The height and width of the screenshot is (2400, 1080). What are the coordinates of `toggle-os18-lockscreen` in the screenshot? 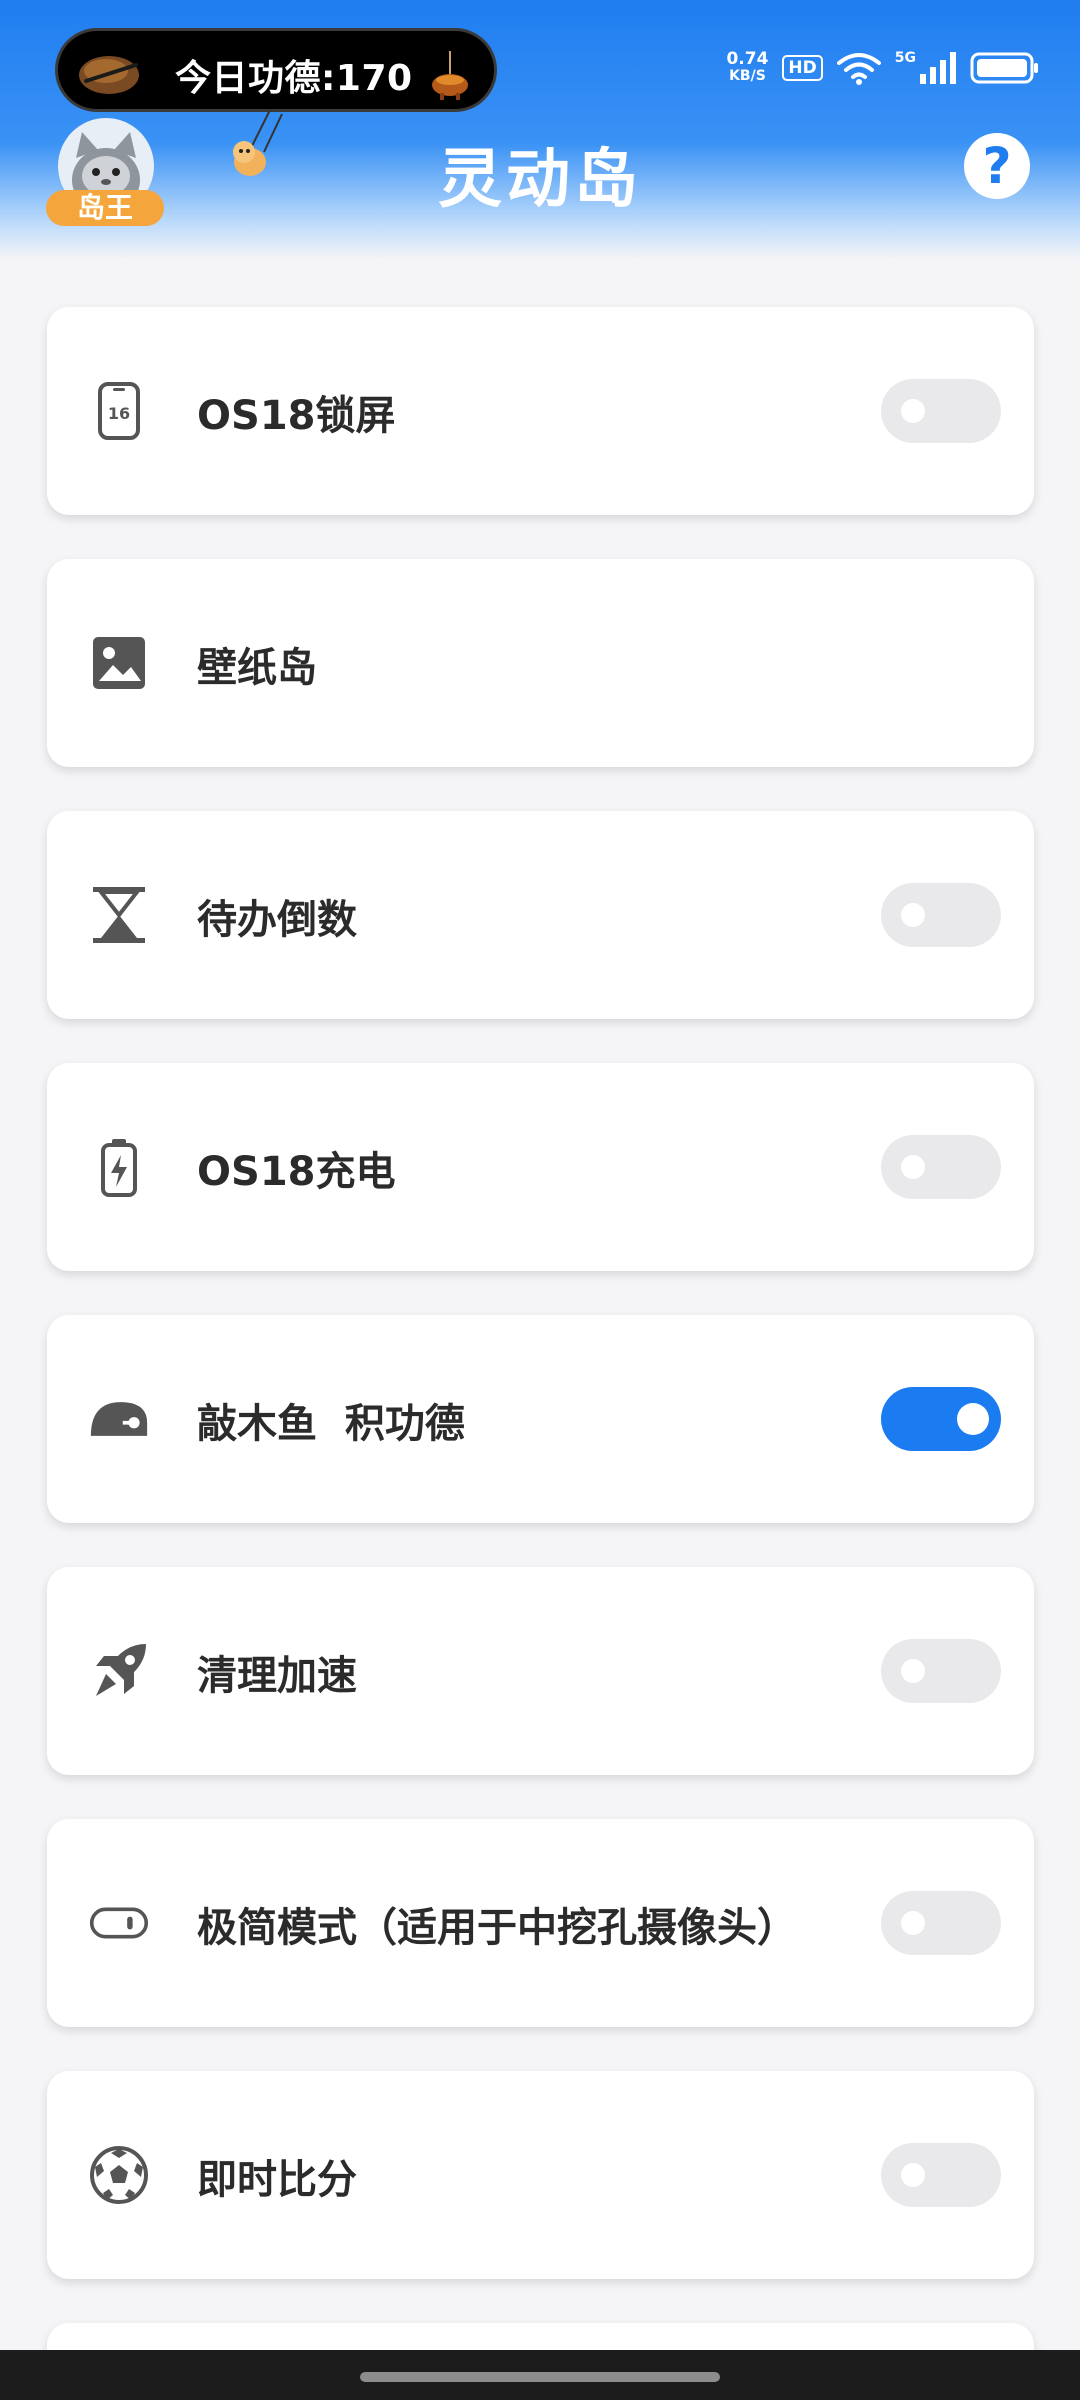 It's located at (941, 411).